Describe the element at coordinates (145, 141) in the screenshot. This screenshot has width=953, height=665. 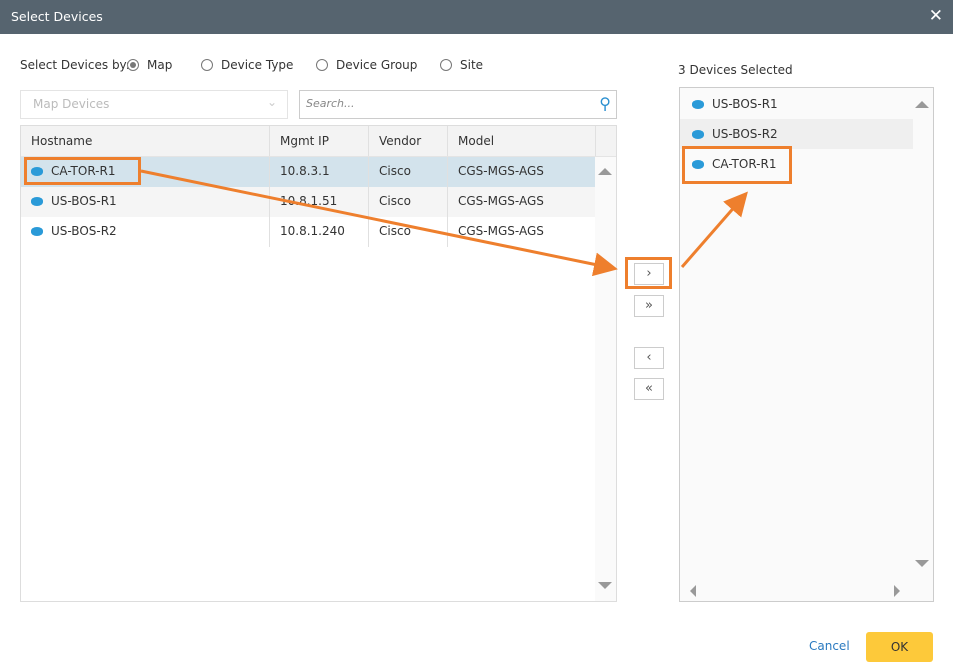
I see `column-hostname: Hostname` at that location.